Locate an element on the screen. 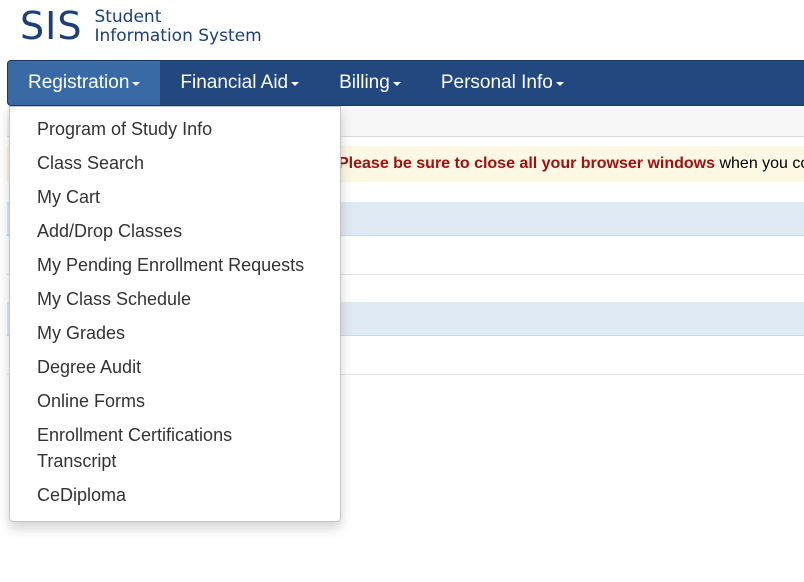 This screenshot has width=804, height=582. logo-text: Student Information System is located at coordinates (177, 27).